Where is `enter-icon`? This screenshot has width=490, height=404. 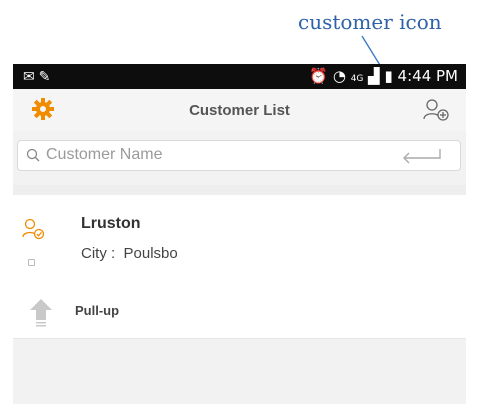
enter-icon is located at coordinates (422, 158).